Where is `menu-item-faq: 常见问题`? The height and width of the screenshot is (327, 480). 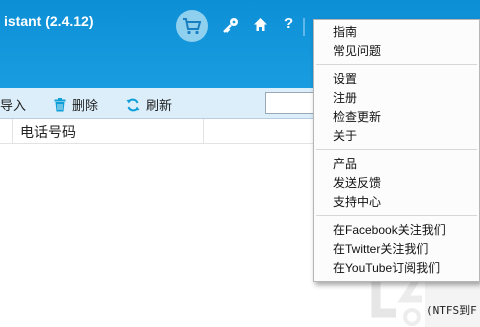
menu-item-faq: 常见问题 is located at coordinates (357, 51).